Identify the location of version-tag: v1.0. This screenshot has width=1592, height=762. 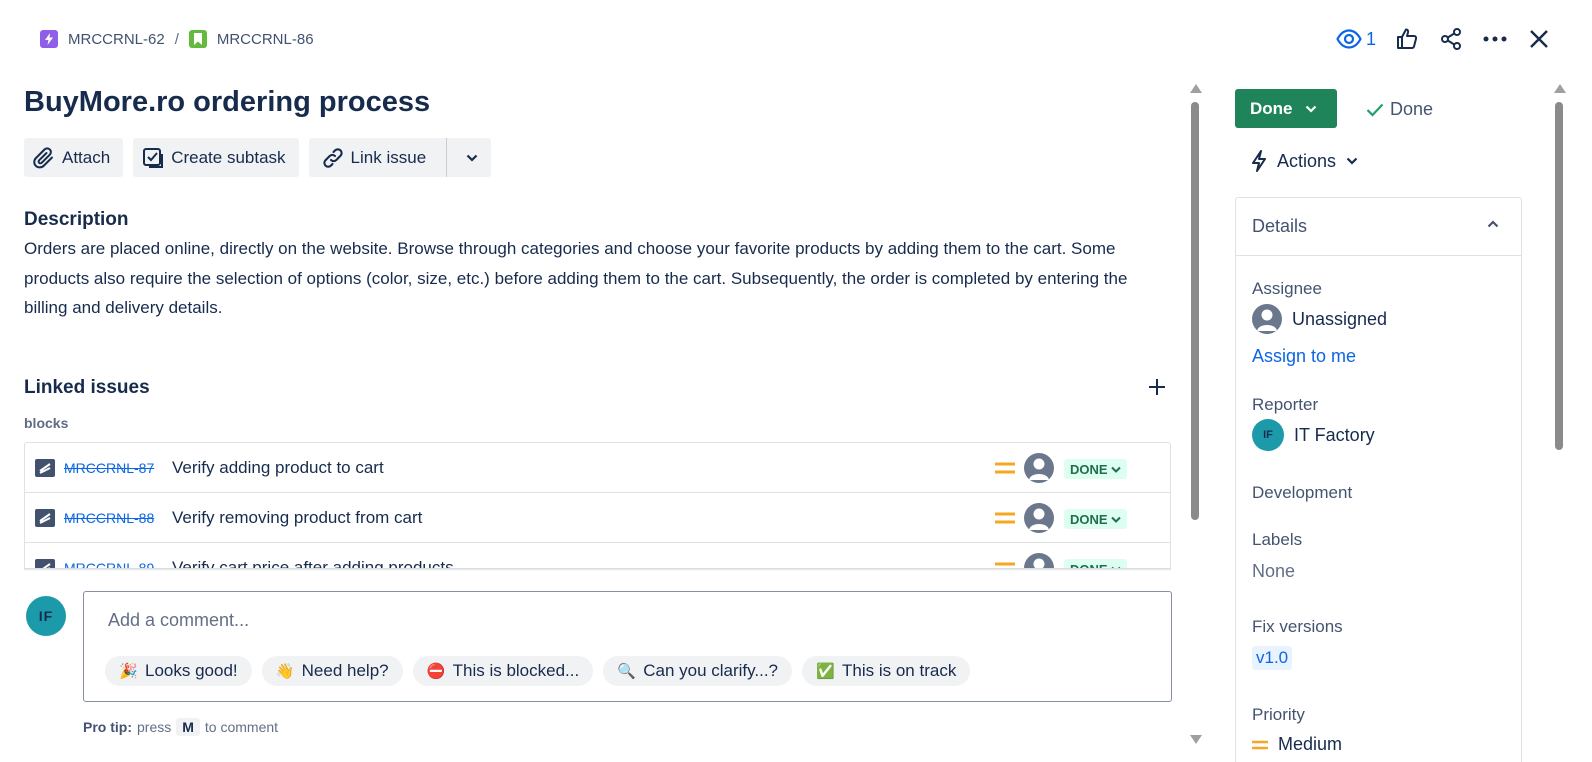
(1272, 658).